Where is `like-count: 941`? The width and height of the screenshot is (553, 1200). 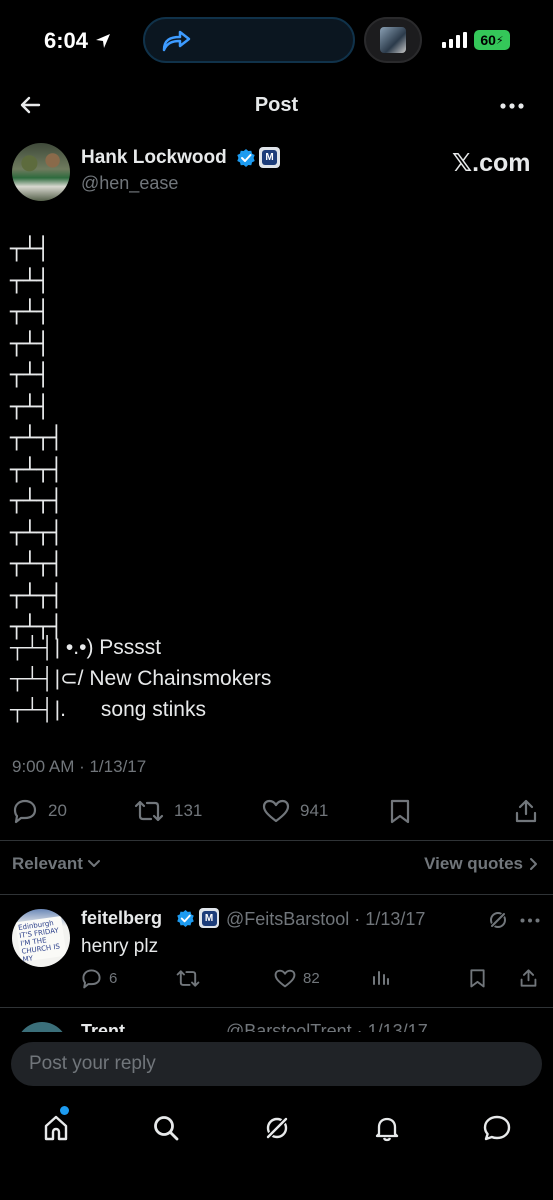 like-count: 941 is located at coordinates (314, 810).